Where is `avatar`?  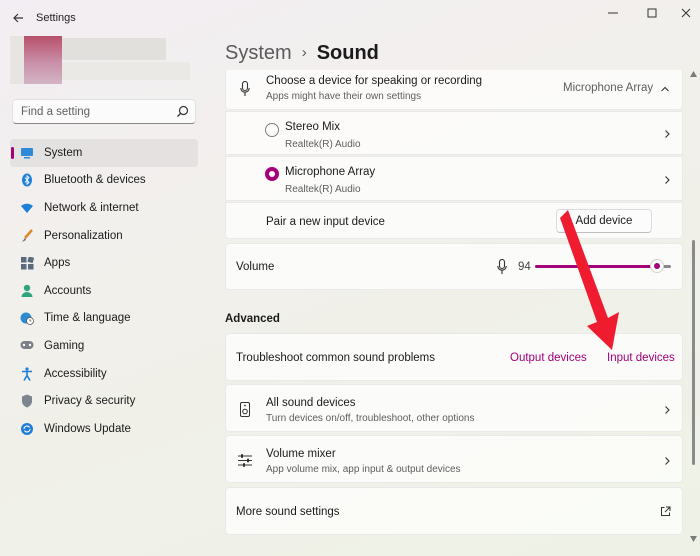 avatar is located at coordinates (43, 60).